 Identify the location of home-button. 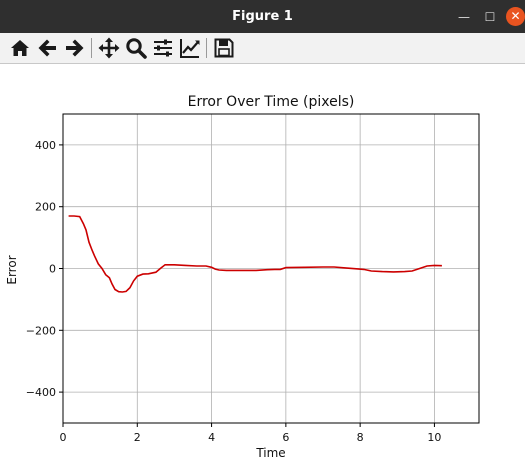
(20, 48).